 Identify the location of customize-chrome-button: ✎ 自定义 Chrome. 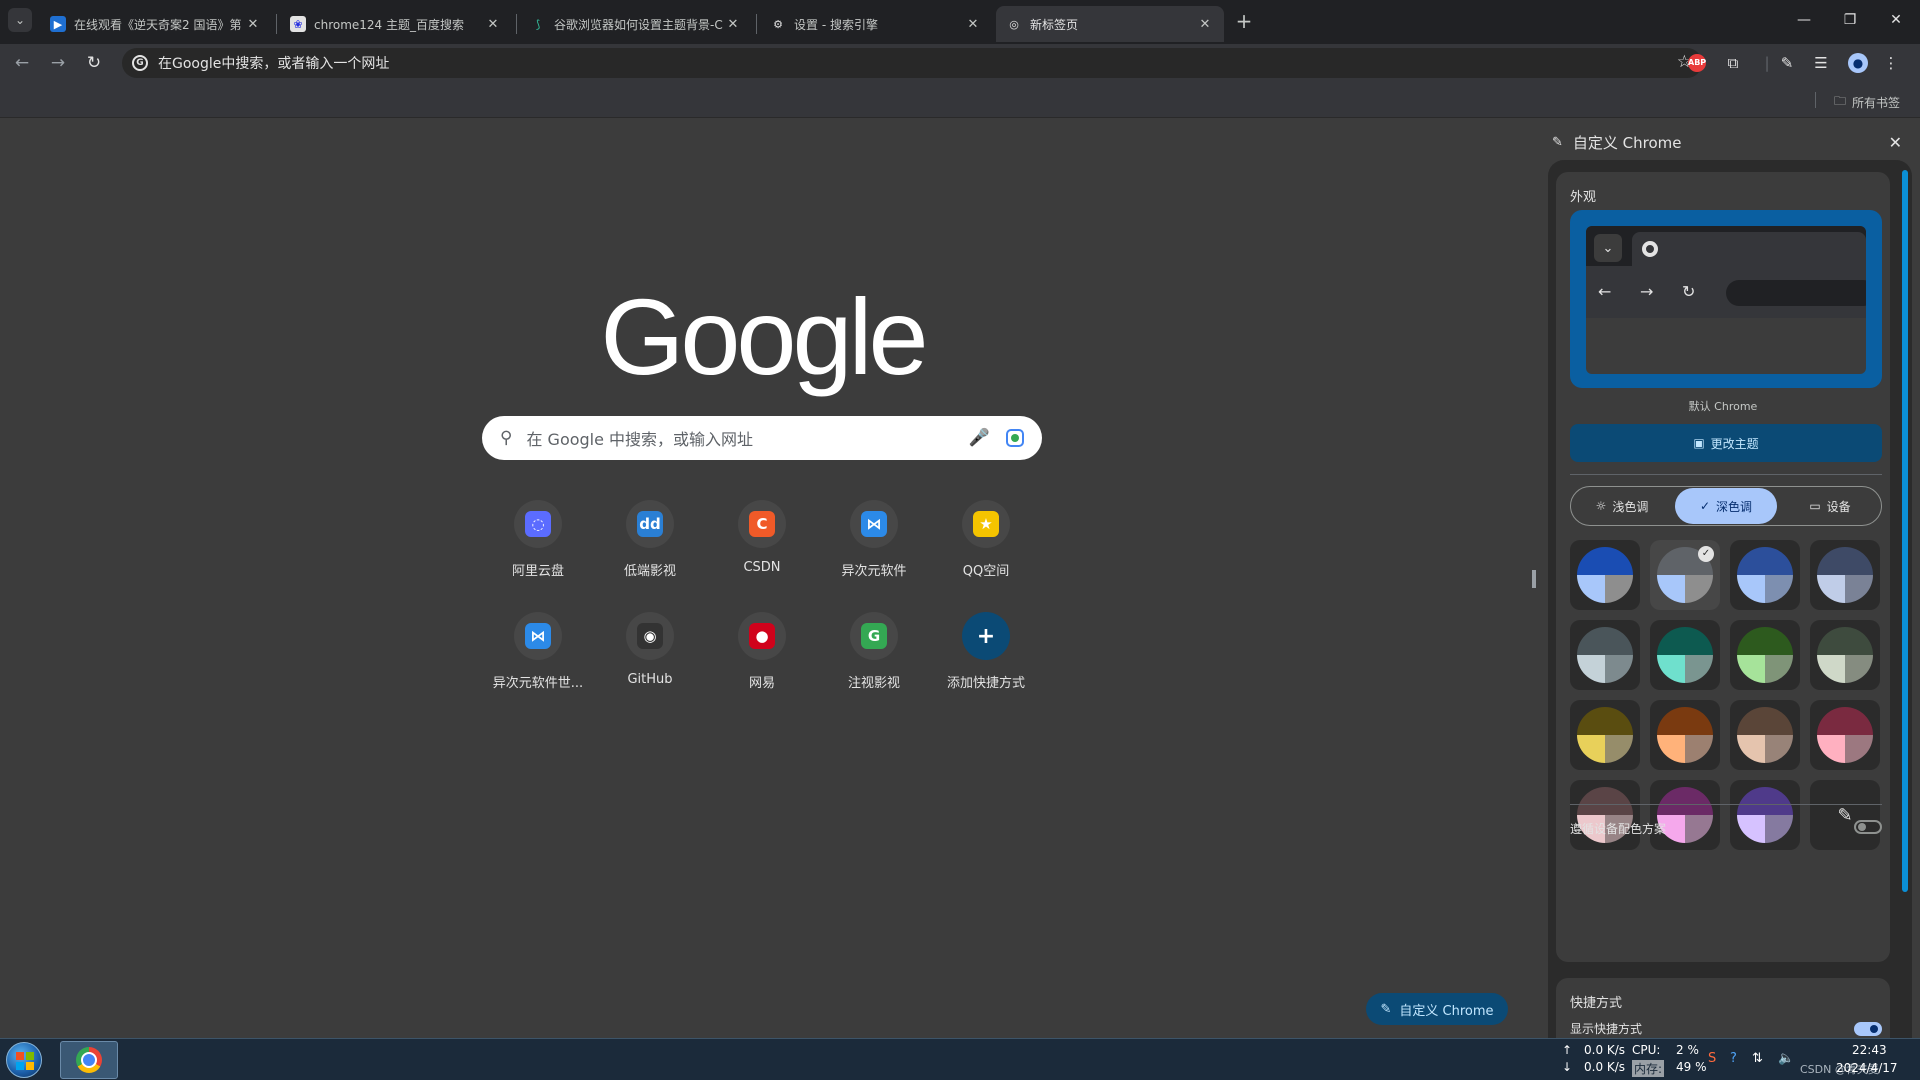
(1437, 1009).